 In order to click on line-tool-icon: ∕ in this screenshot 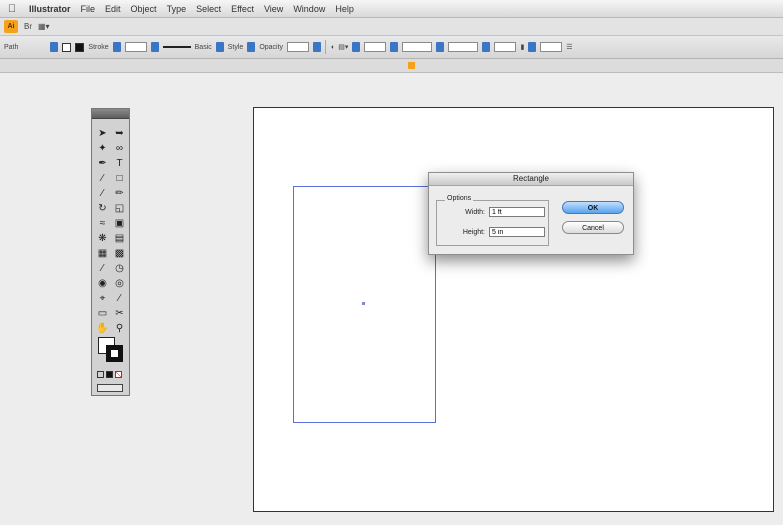, I will do `click(102, 178)`.